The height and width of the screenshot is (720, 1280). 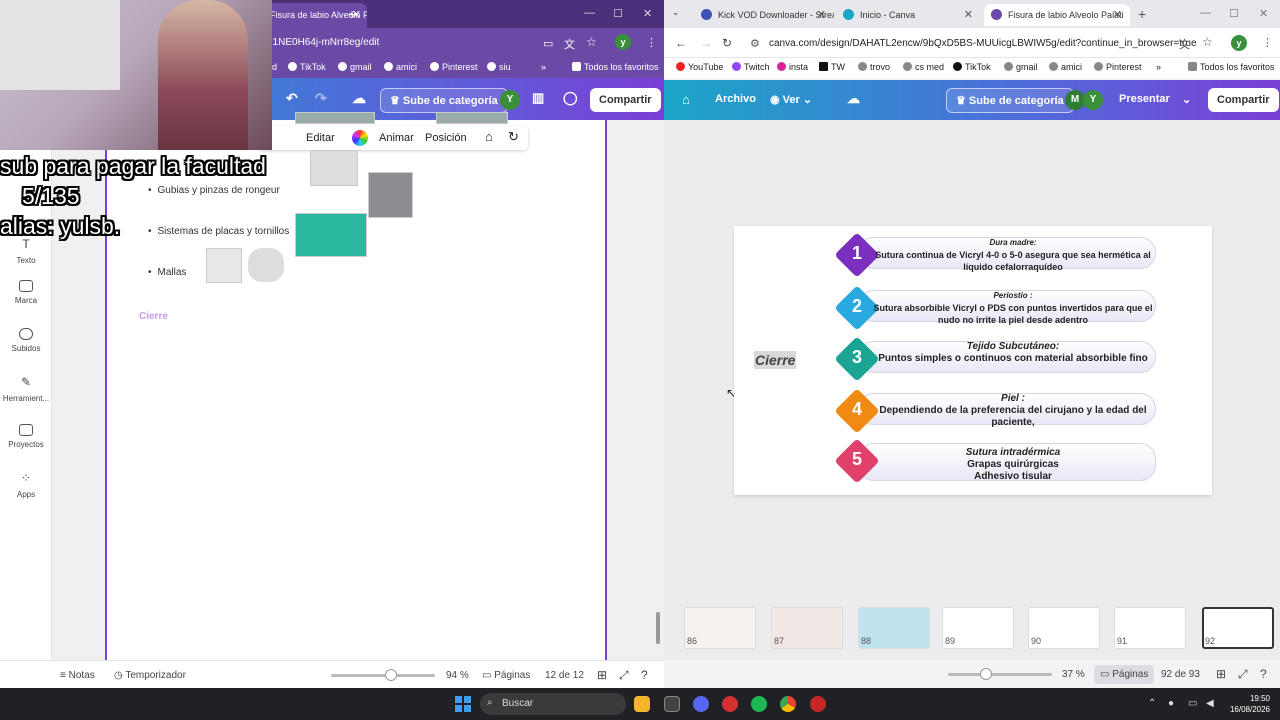 What do you see at coordinates (266, 265) in the screenshot?
I see `skull-image` at bounding box center [266, 265].